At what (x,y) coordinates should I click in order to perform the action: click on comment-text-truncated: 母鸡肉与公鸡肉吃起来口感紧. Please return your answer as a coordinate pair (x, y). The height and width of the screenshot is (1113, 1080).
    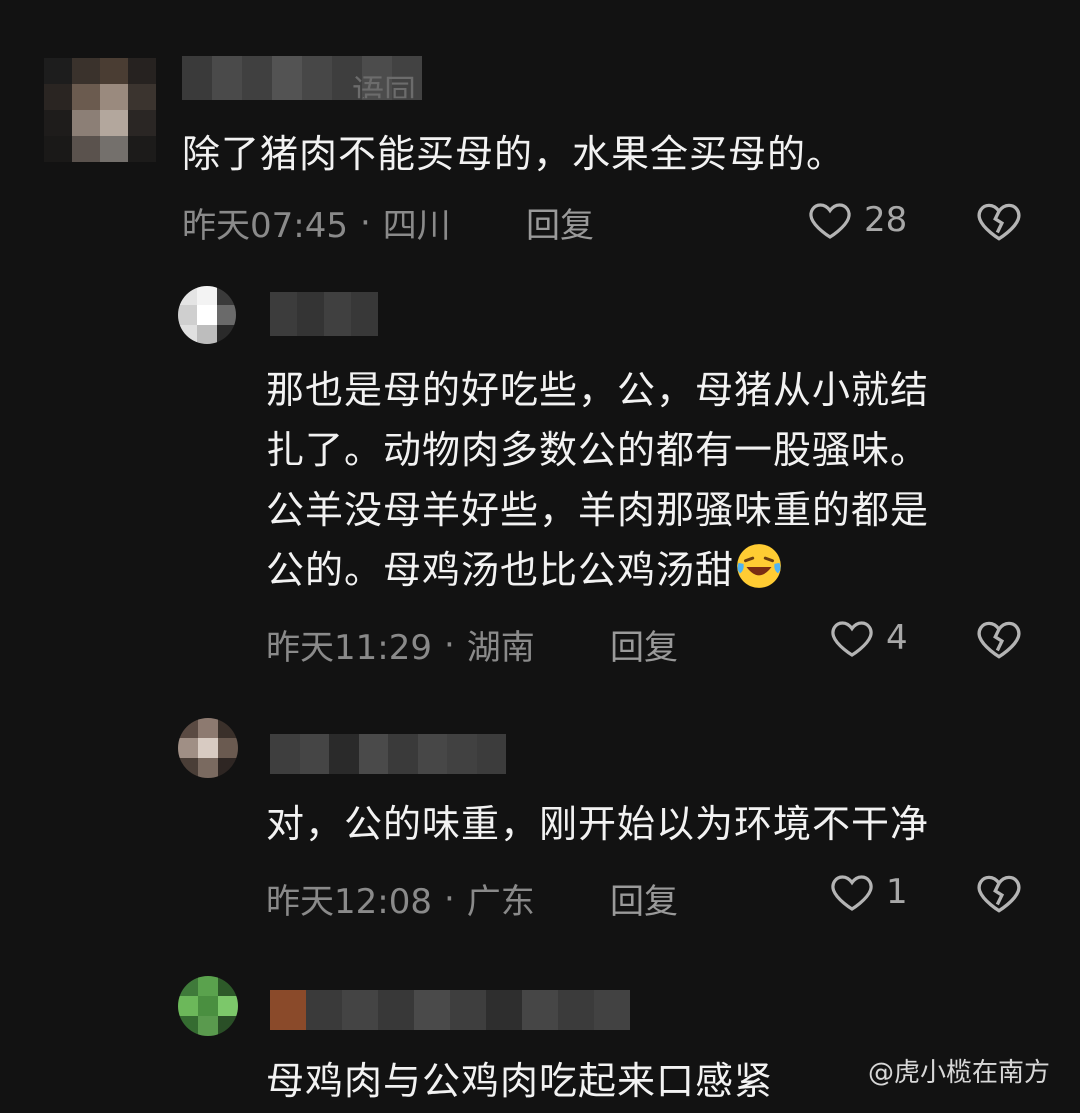
    Looking at the image, I should click on (520, 1081).